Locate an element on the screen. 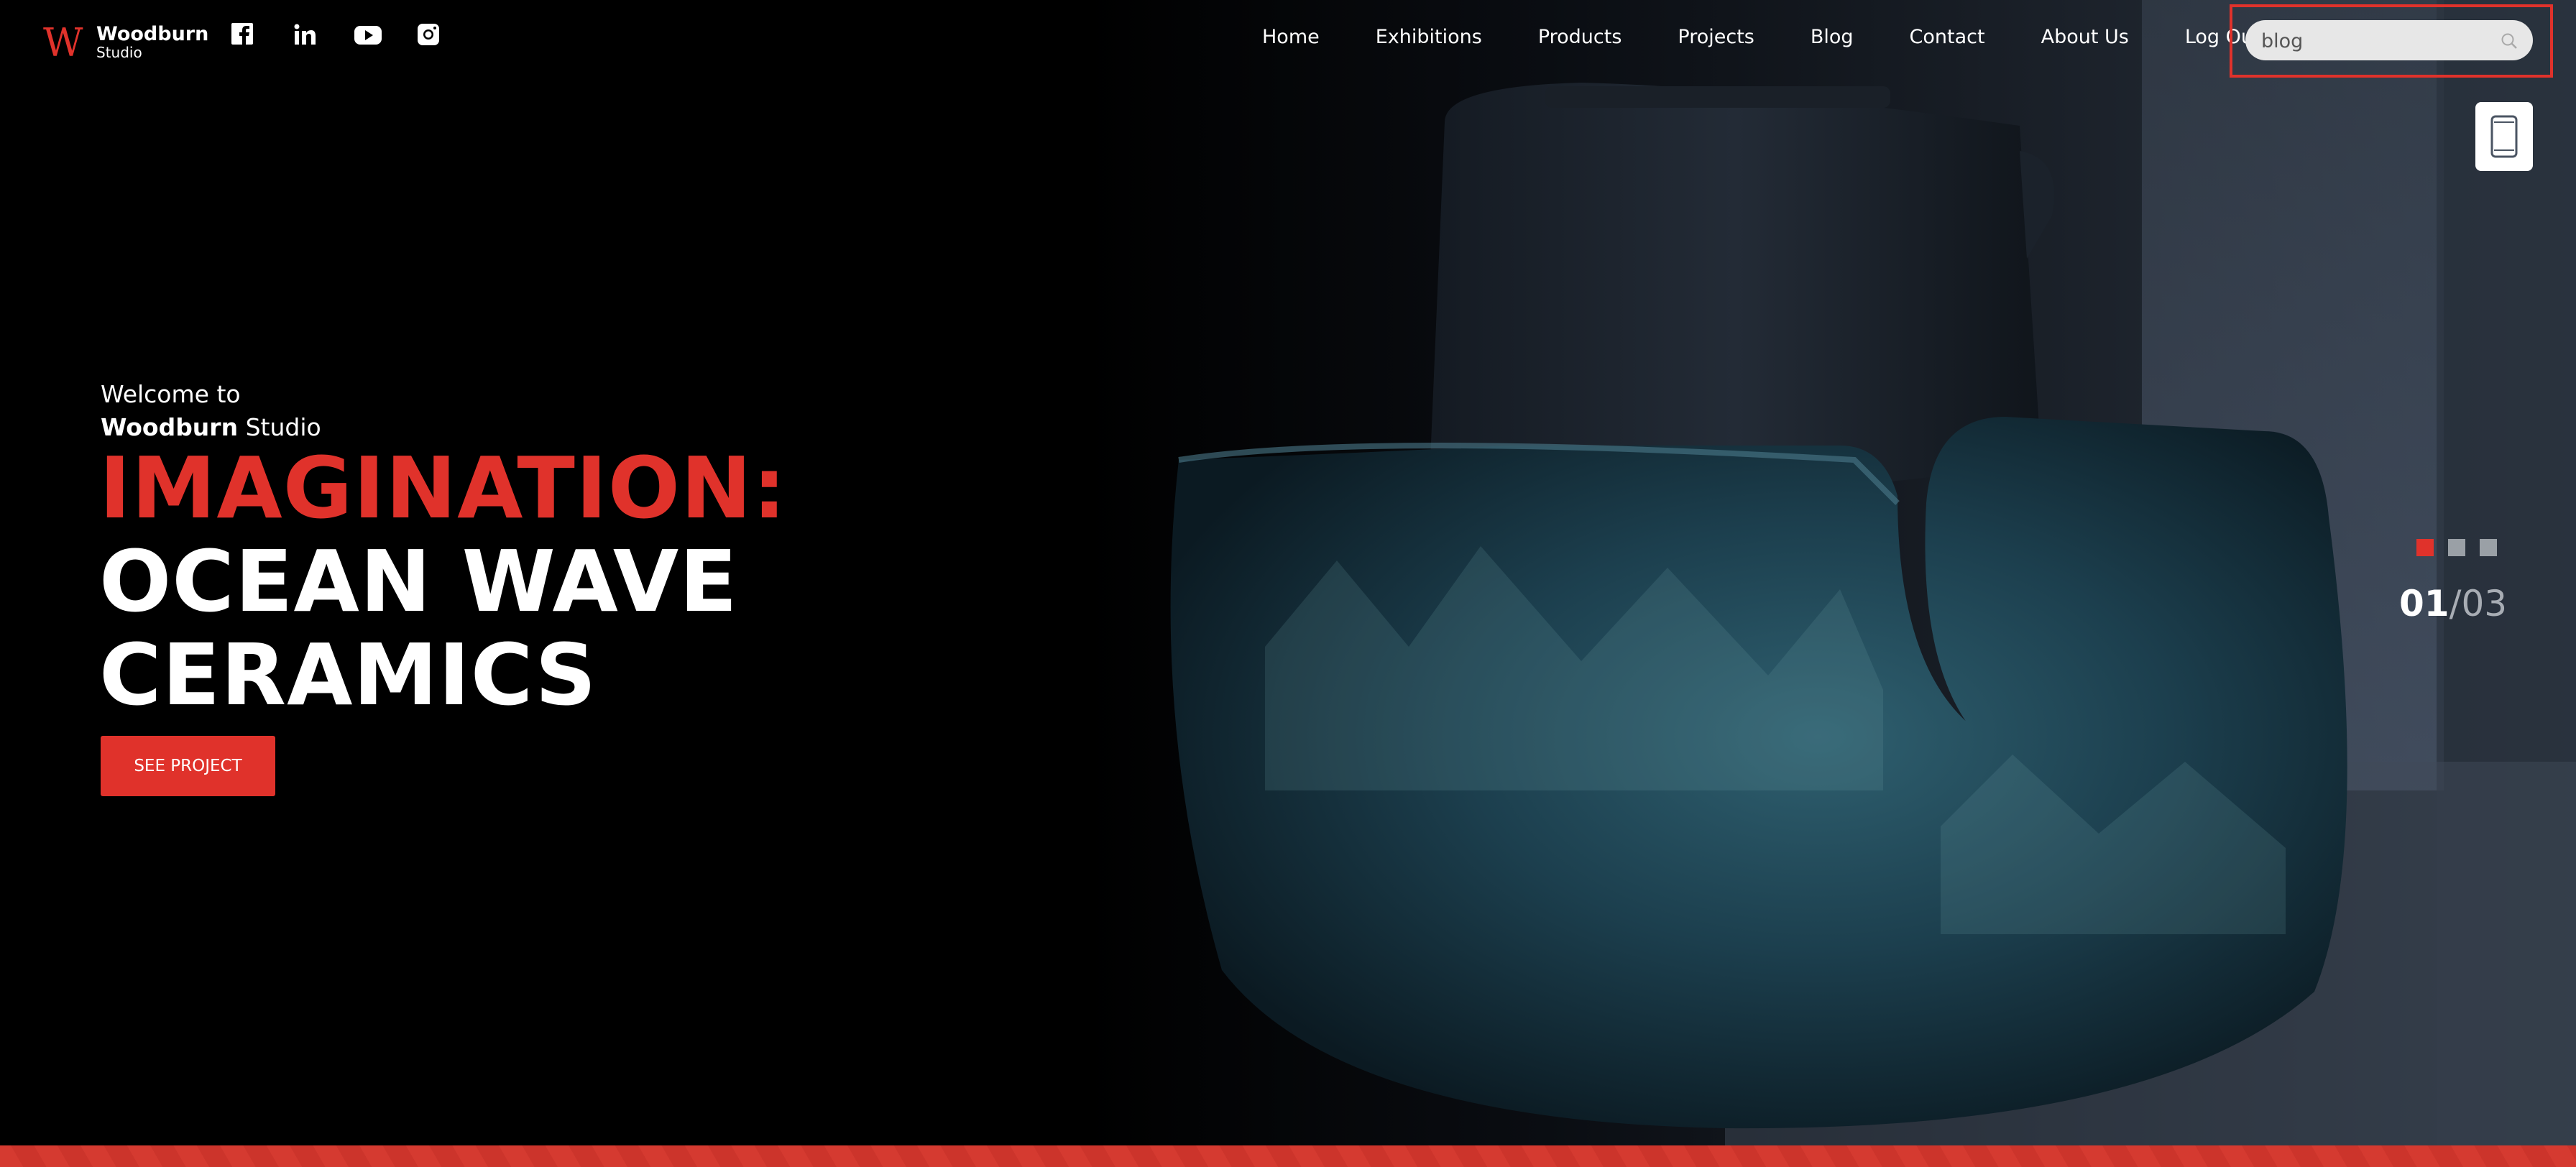 Image resolution: width=2576 pixels, height=1167 pixels. nav-exhibitions: Exhibitions is located at coordinates (1429, 37).